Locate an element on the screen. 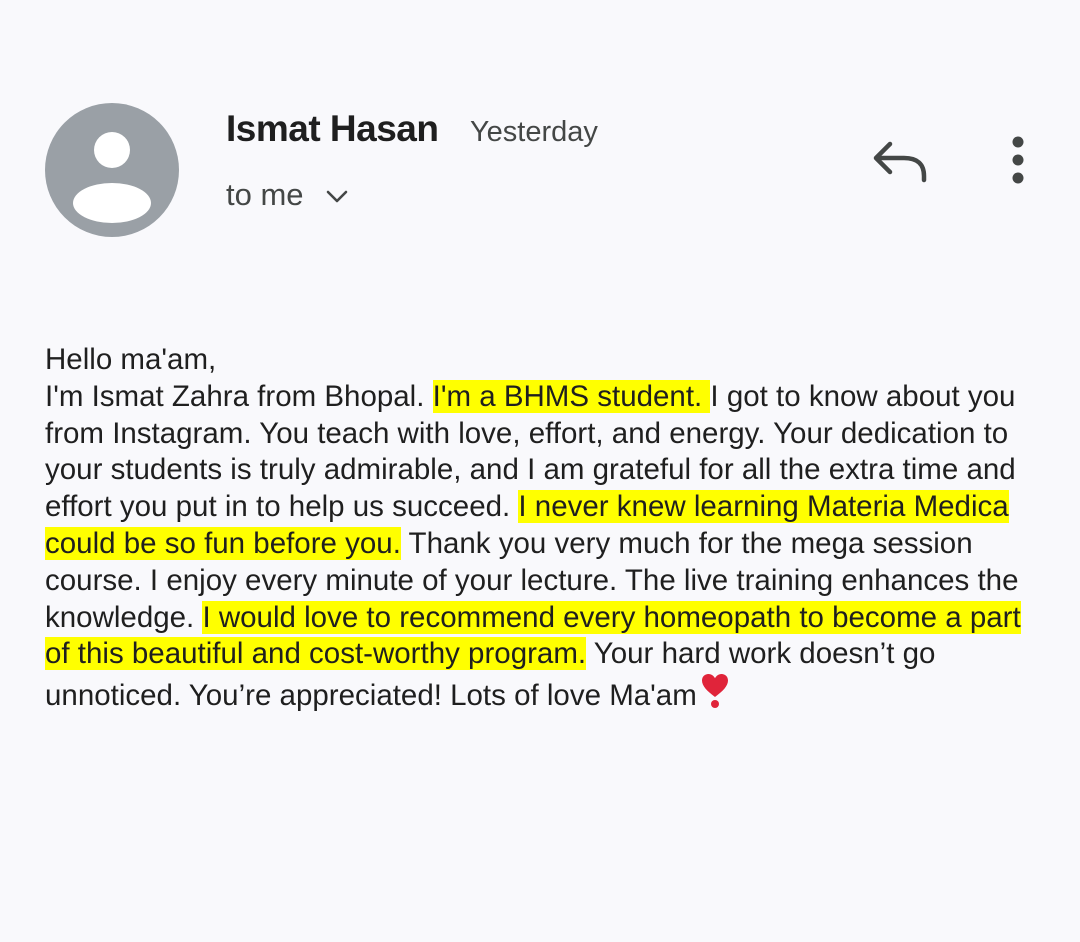 Image resolution: width=1080 pixels, height=942 pixels. message-greeting: Hello ma'am, is located at coordinates (131, 359).